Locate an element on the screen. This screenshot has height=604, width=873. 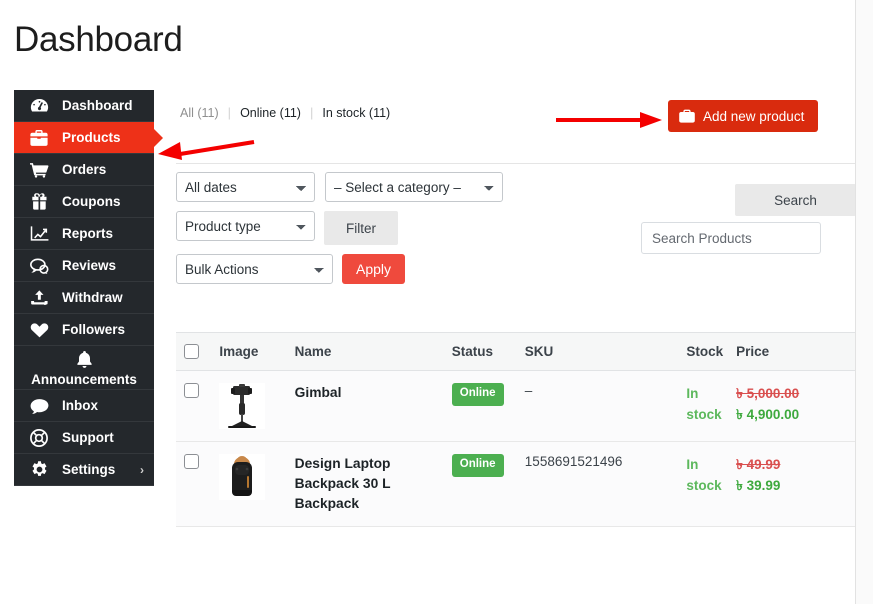
page-scrollbar-gutter is located at coordinates (864, 302).